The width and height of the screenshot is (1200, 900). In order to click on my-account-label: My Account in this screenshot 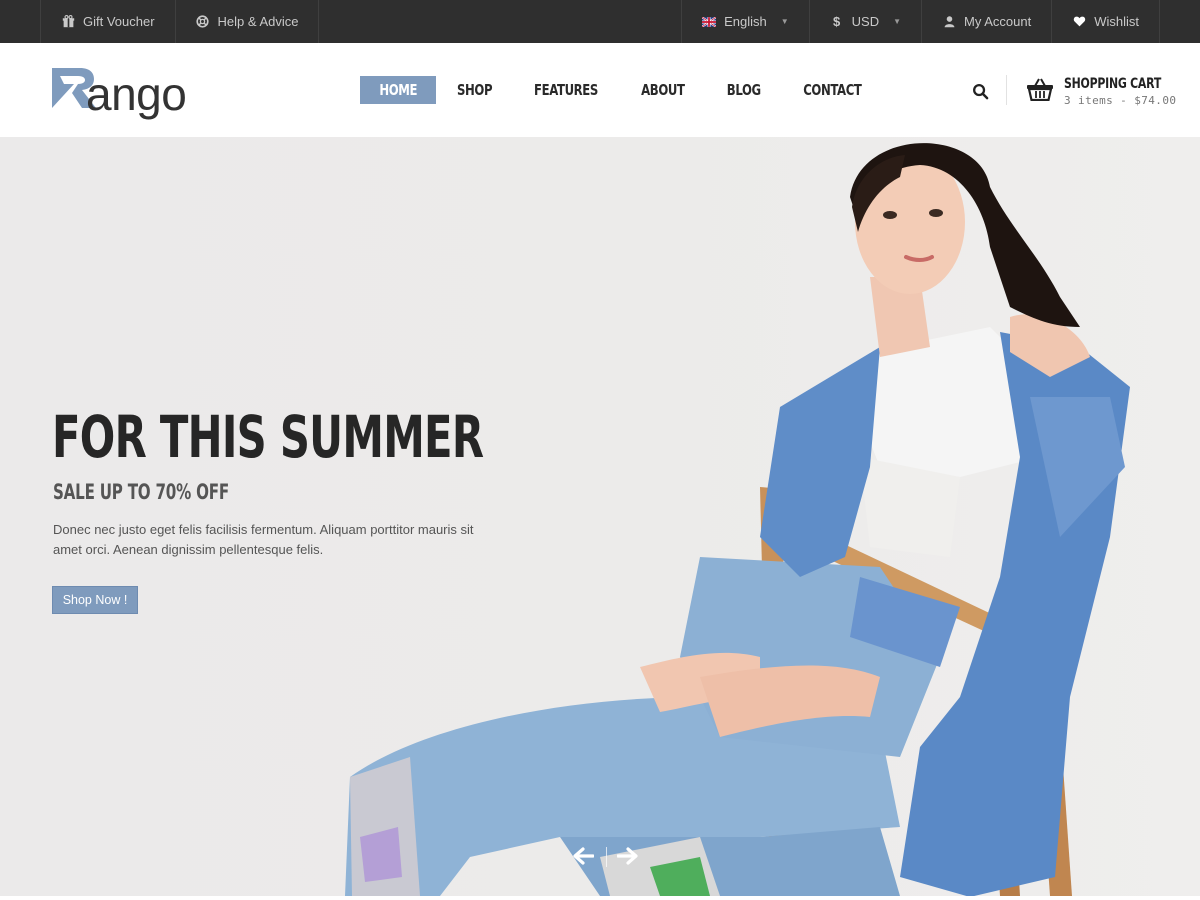, I will do `click(998, 21)`.